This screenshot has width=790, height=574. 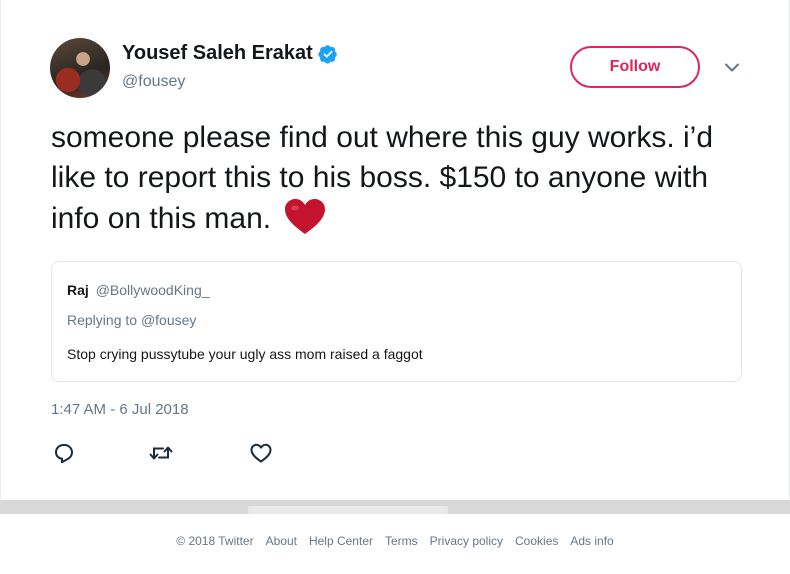 What do you see at coordinates (120, 409) in the screenshot?
I see `tweet-timestamp: 1:47 AM - 6 Jul 2018` at bounding box center [120, 409].